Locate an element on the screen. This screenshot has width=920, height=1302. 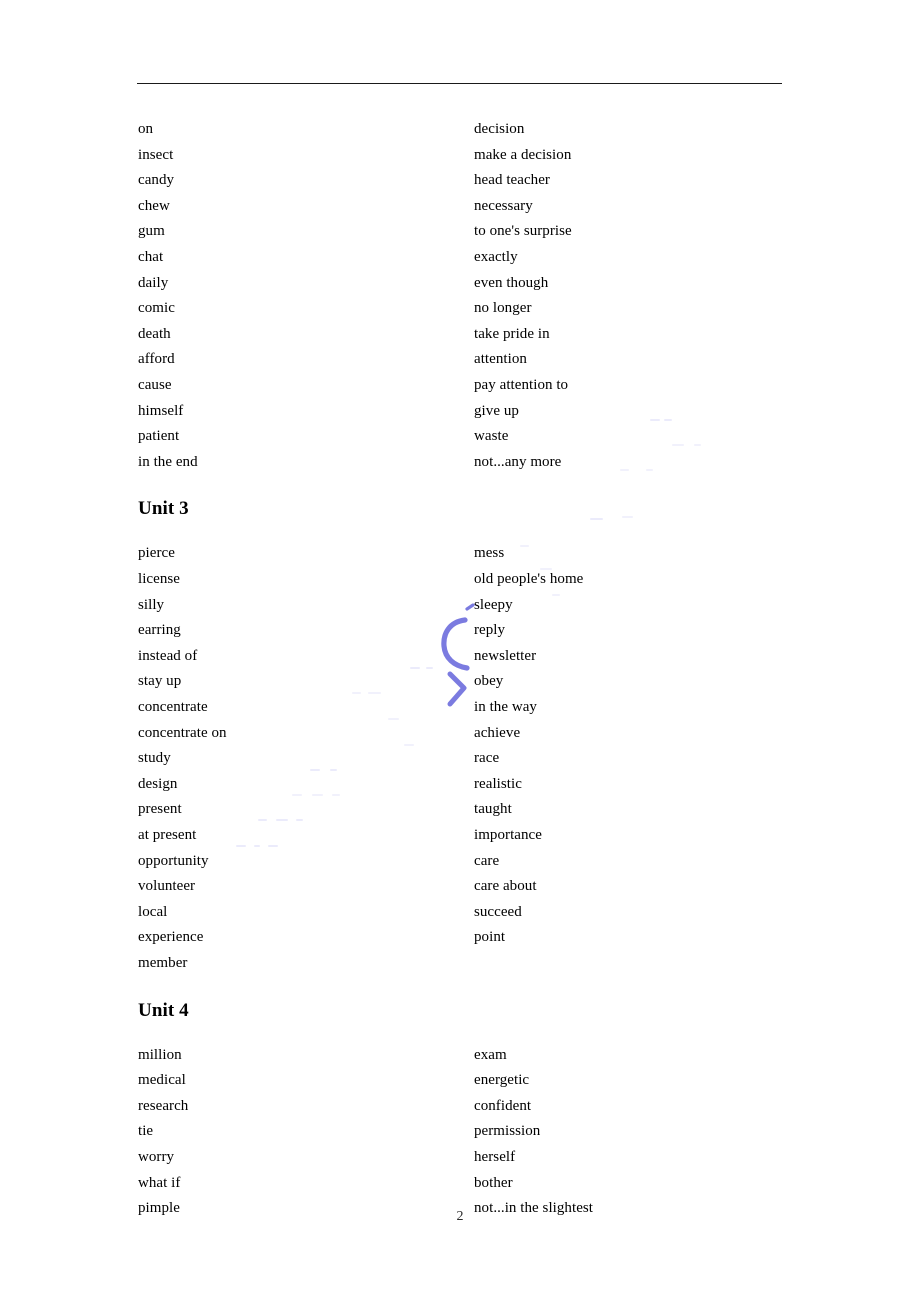
unit-heading: Unit 3 is located at coordinates (163, 509).